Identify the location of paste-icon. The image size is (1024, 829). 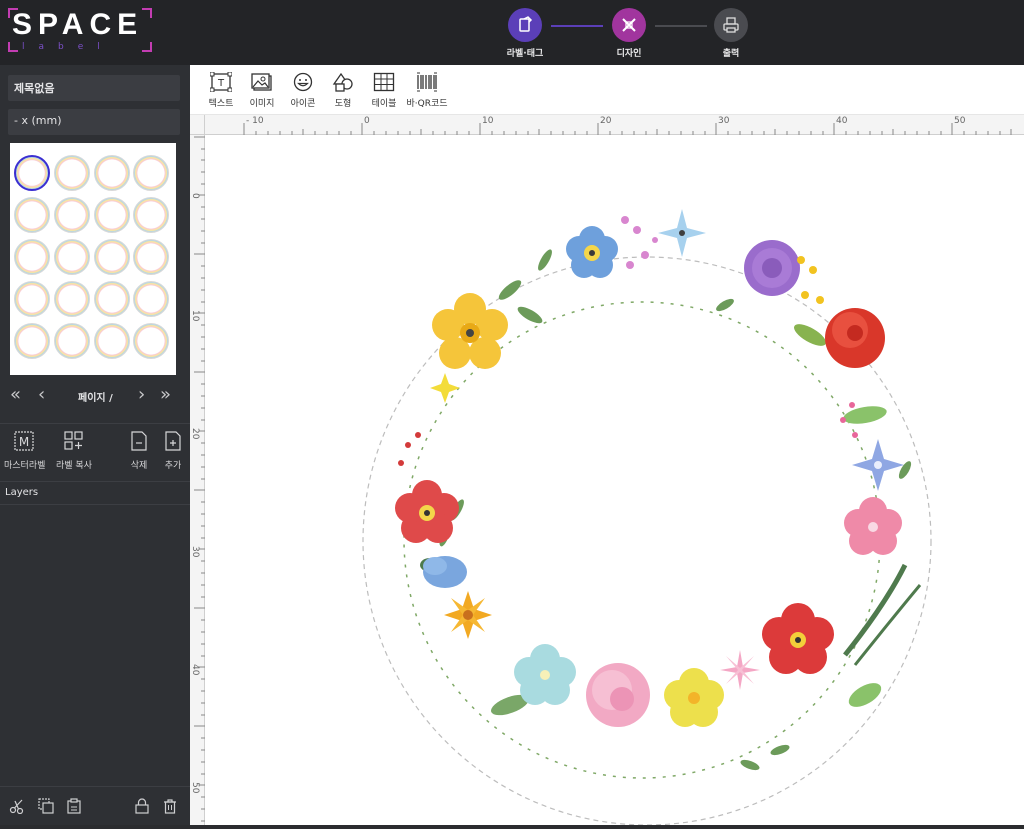
(74, 806).